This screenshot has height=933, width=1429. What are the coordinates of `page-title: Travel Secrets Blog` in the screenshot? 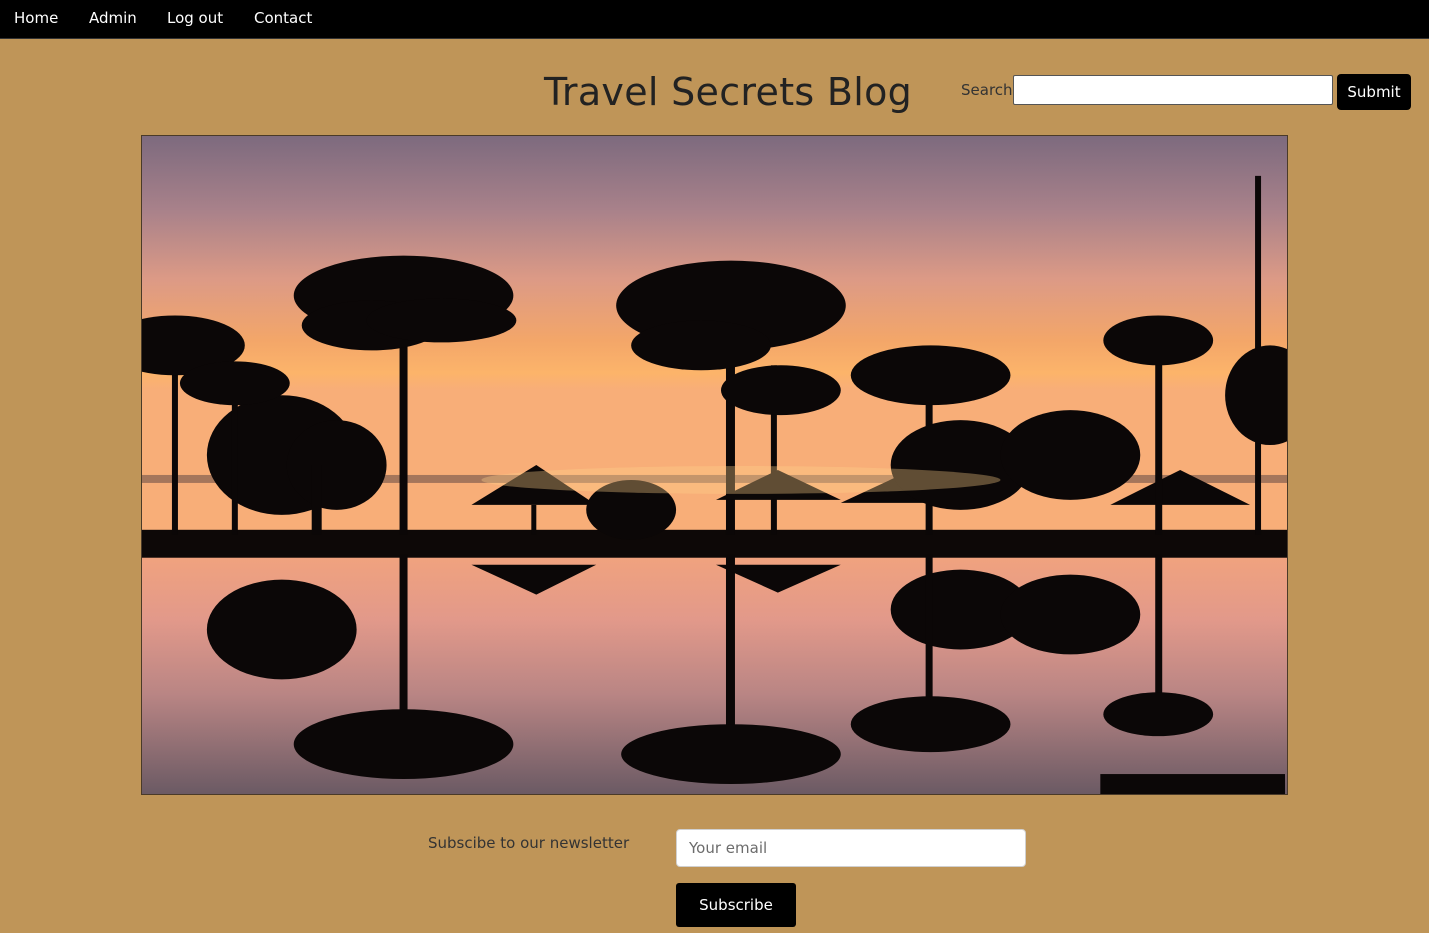 It's located at (728, 92).